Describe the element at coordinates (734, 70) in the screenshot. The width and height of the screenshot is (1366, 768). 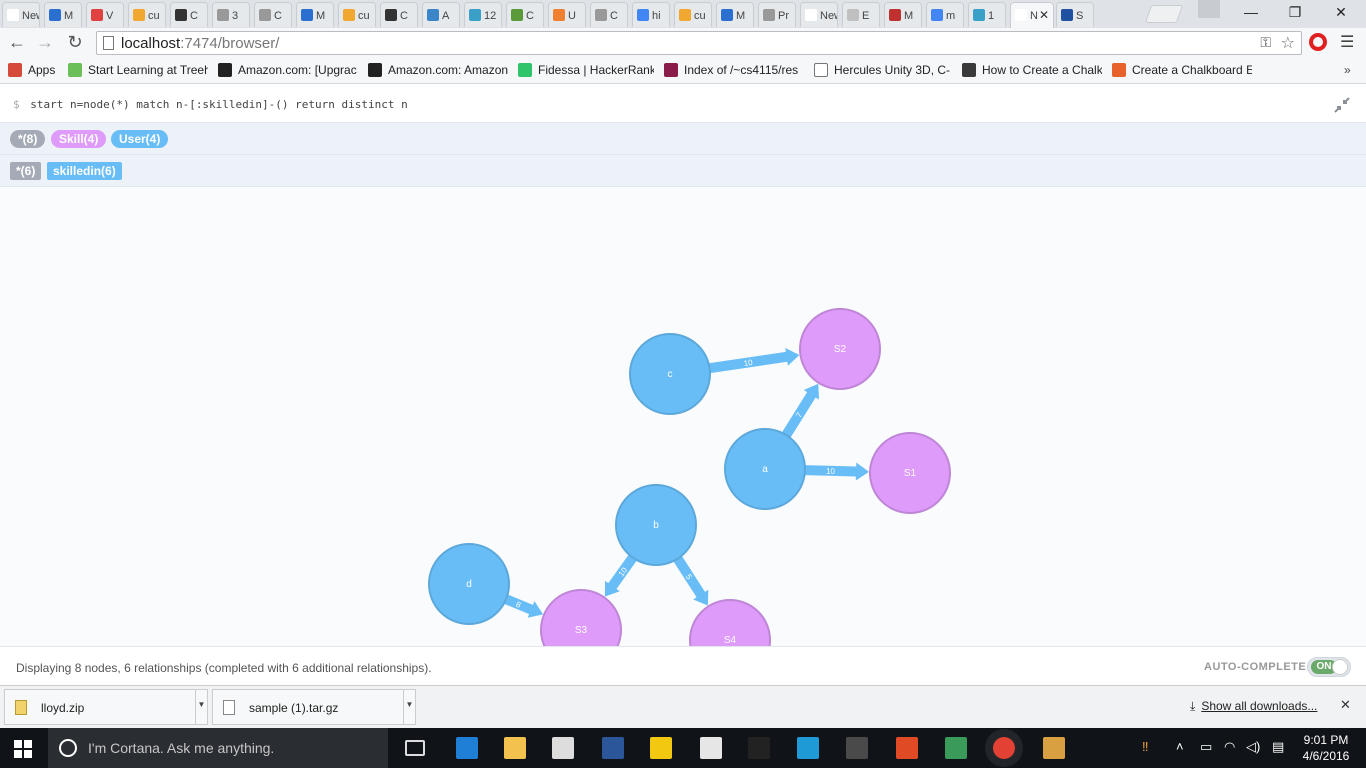
I see `bookmark-item: Index of /~cs4115/res` at that location.